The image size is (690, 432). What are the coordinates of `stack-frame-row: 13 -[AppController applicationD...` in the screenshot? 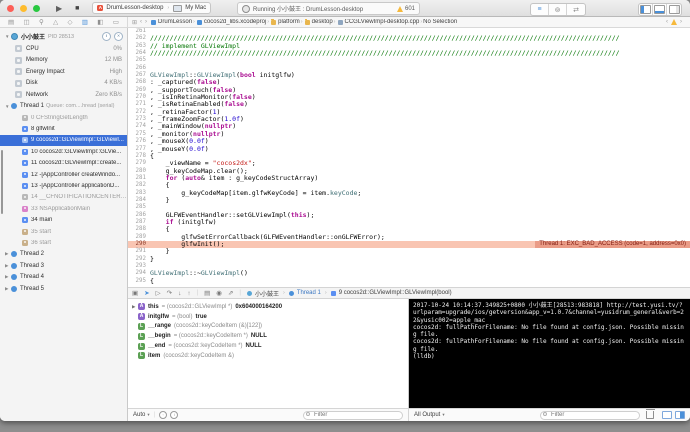 It's located at (63, 185).